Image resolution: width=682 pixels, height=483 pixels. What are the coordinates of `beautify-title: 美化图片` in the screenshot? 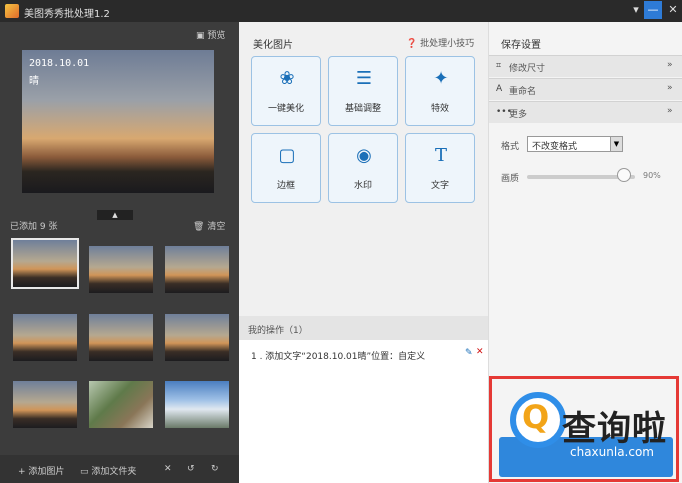 It's located at (273, 45).